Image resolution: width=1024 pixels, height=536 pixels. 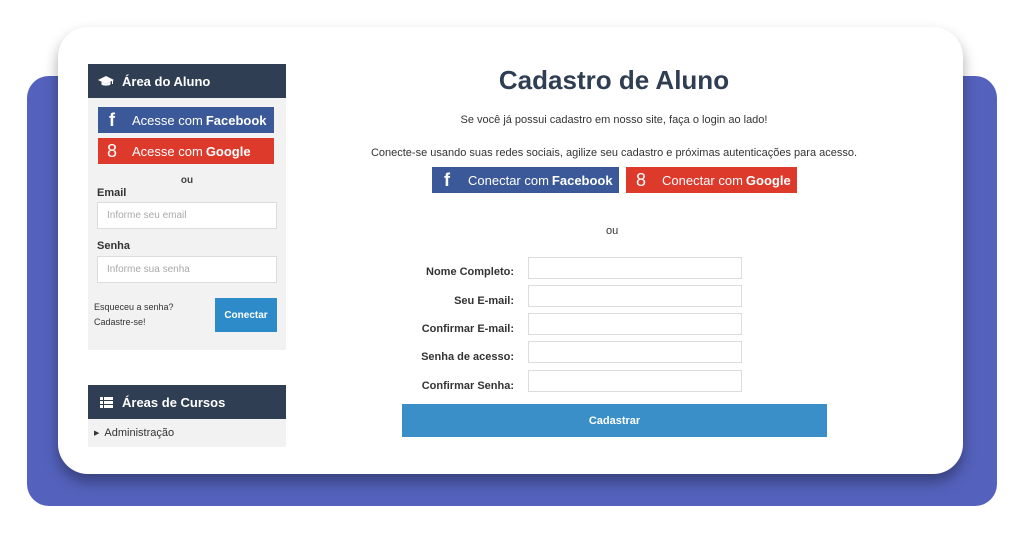 I want to click on full-name-label: Nome Completo:, so click(x=470, y=272).